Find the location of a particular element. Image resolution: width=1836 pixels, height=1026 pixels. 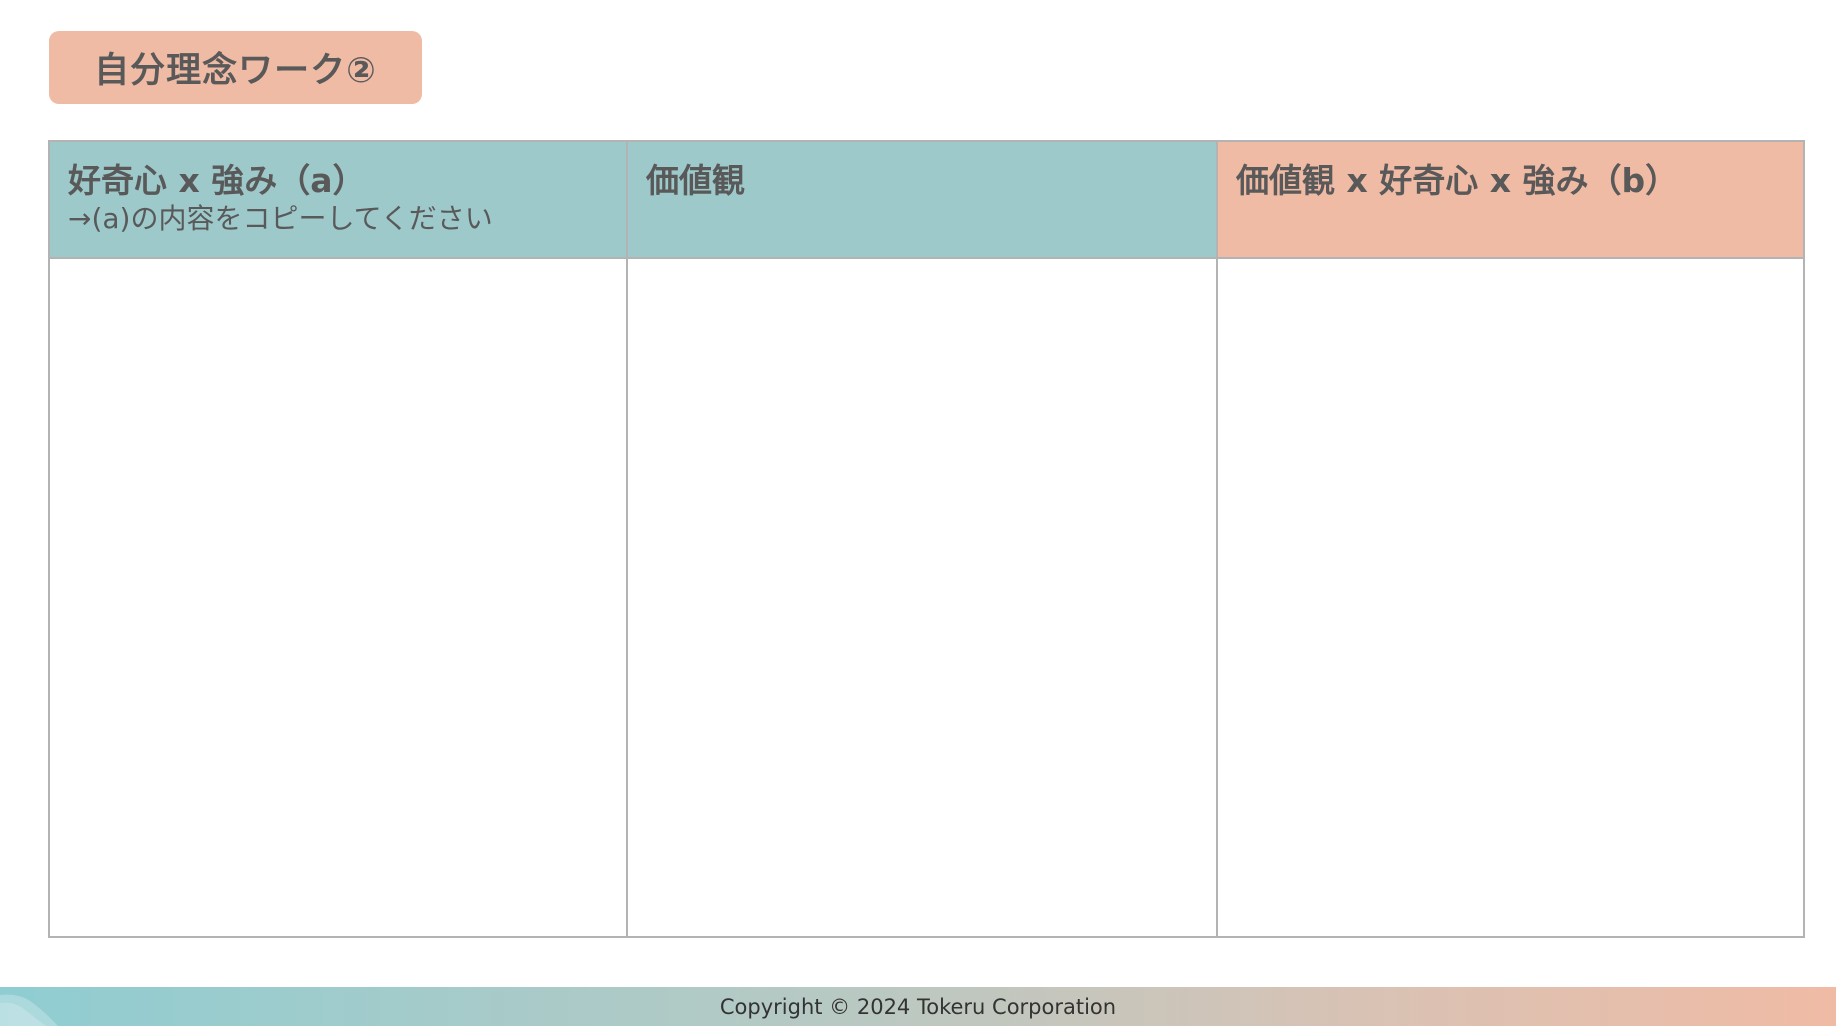

footer-wave-decoration is located at coordinates (29, 1010).